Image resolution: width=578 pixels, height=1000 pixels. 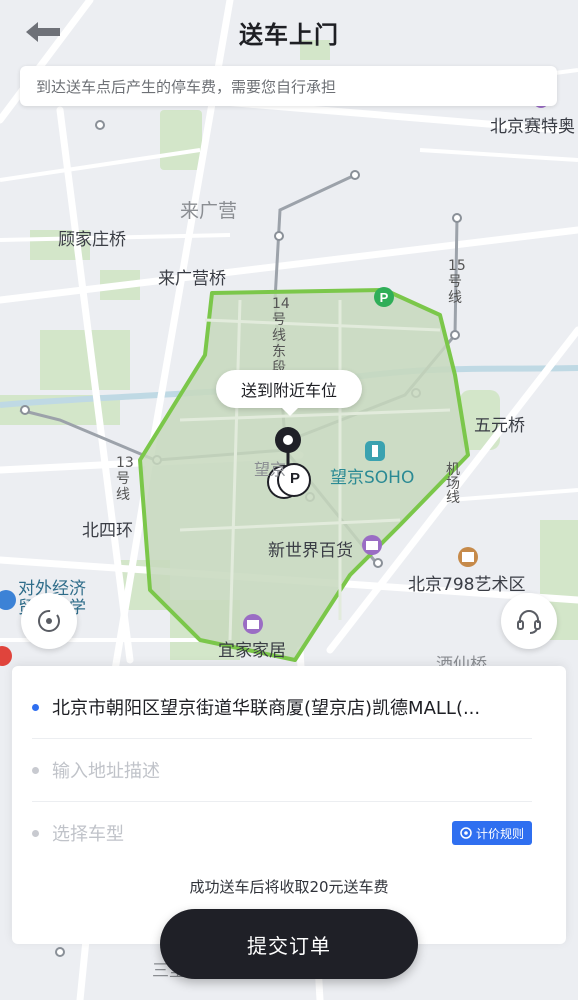 I want to click on submit-order-button: 提交订单, so click(x=289, y=944).